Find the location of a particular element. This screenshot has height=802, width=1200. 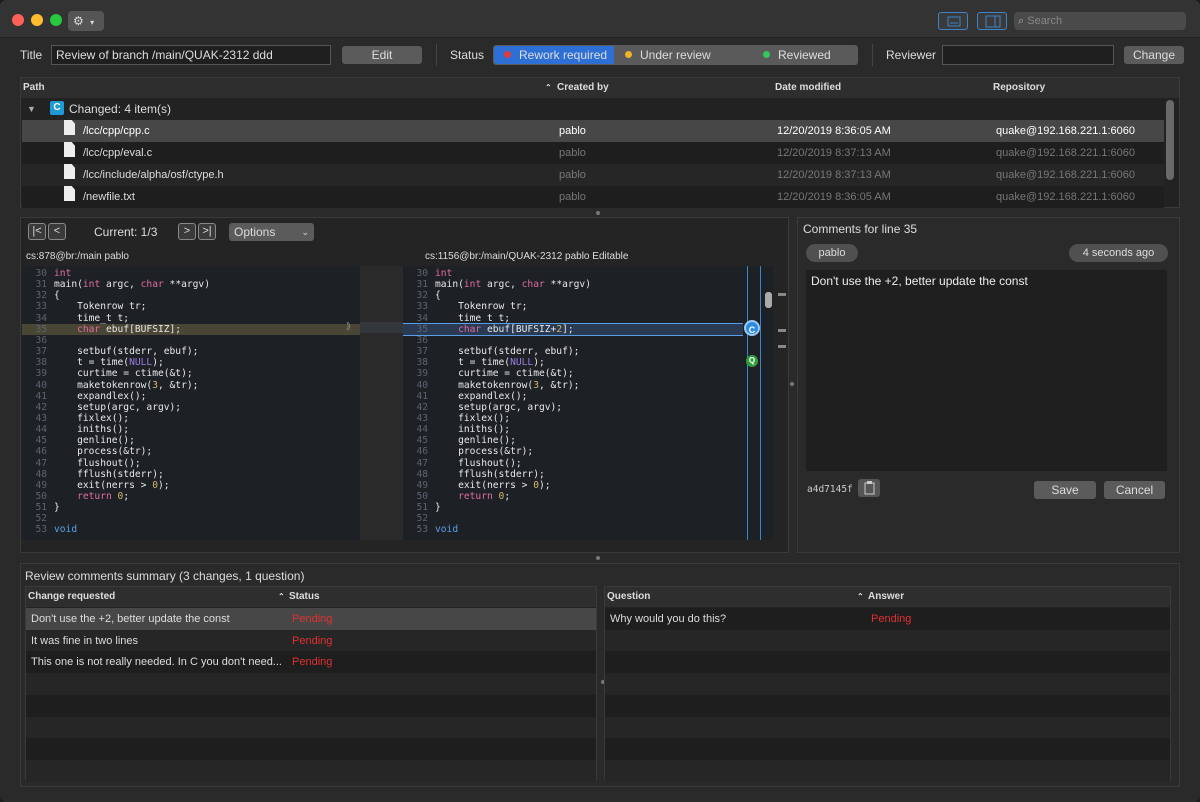

search-field: ⌕ Search is located at coordinates (1100, 21).